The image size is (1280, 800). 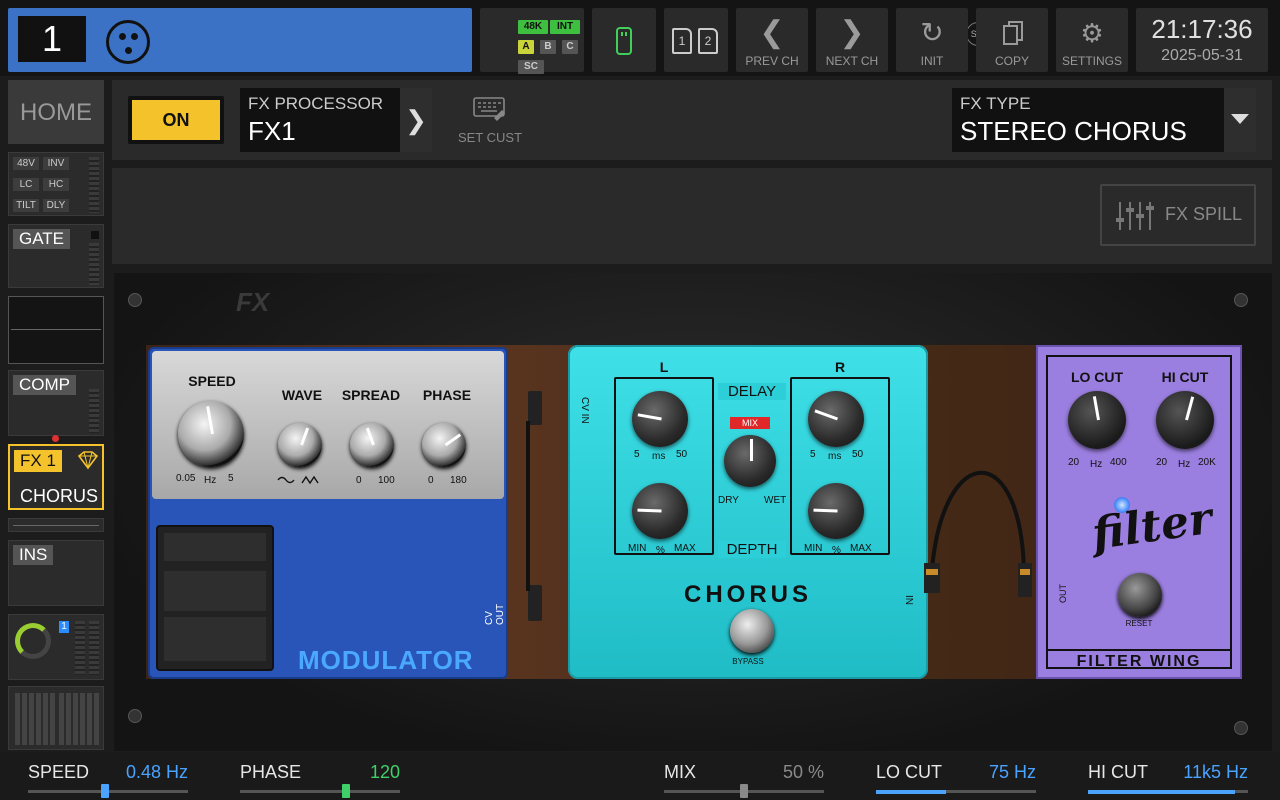 I want to click on right-delay-knob, so click(x=836, y=419).